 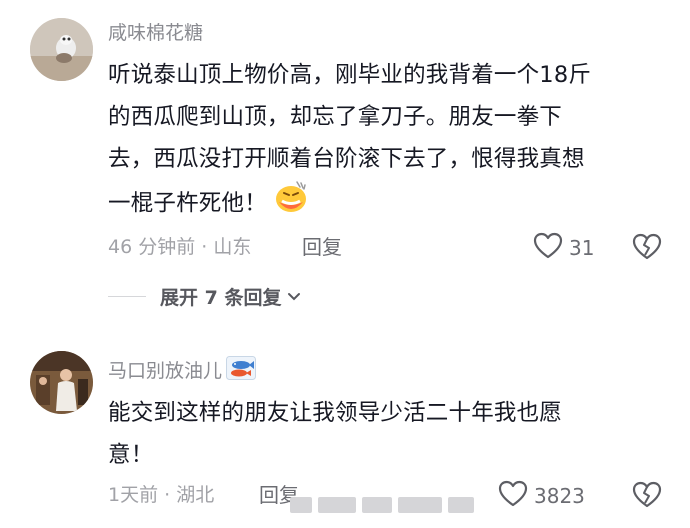 What do you see at coordinates (294, 296) in the screenshot?
I see `chevron-down-icon` at bounding box center [294, 296].